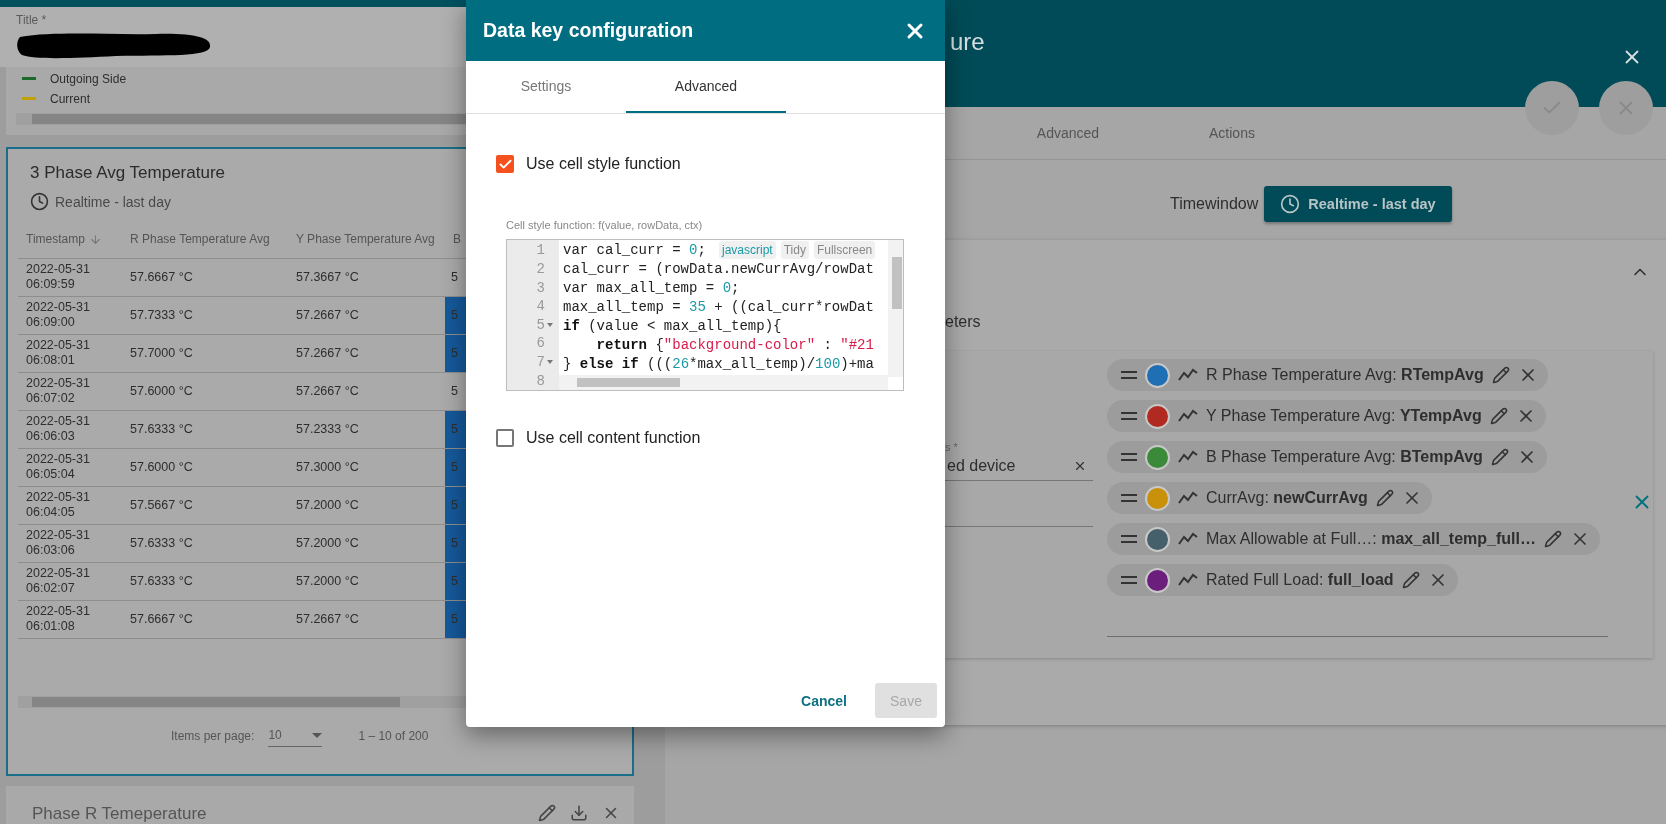 The width and height of the screenshot is (1666, 824). What do you see at coordinates (58, 429) in the screenshot?
I see `table-cell-text: 2022-05-31 06:06:03` at bounding box center [58, 429].